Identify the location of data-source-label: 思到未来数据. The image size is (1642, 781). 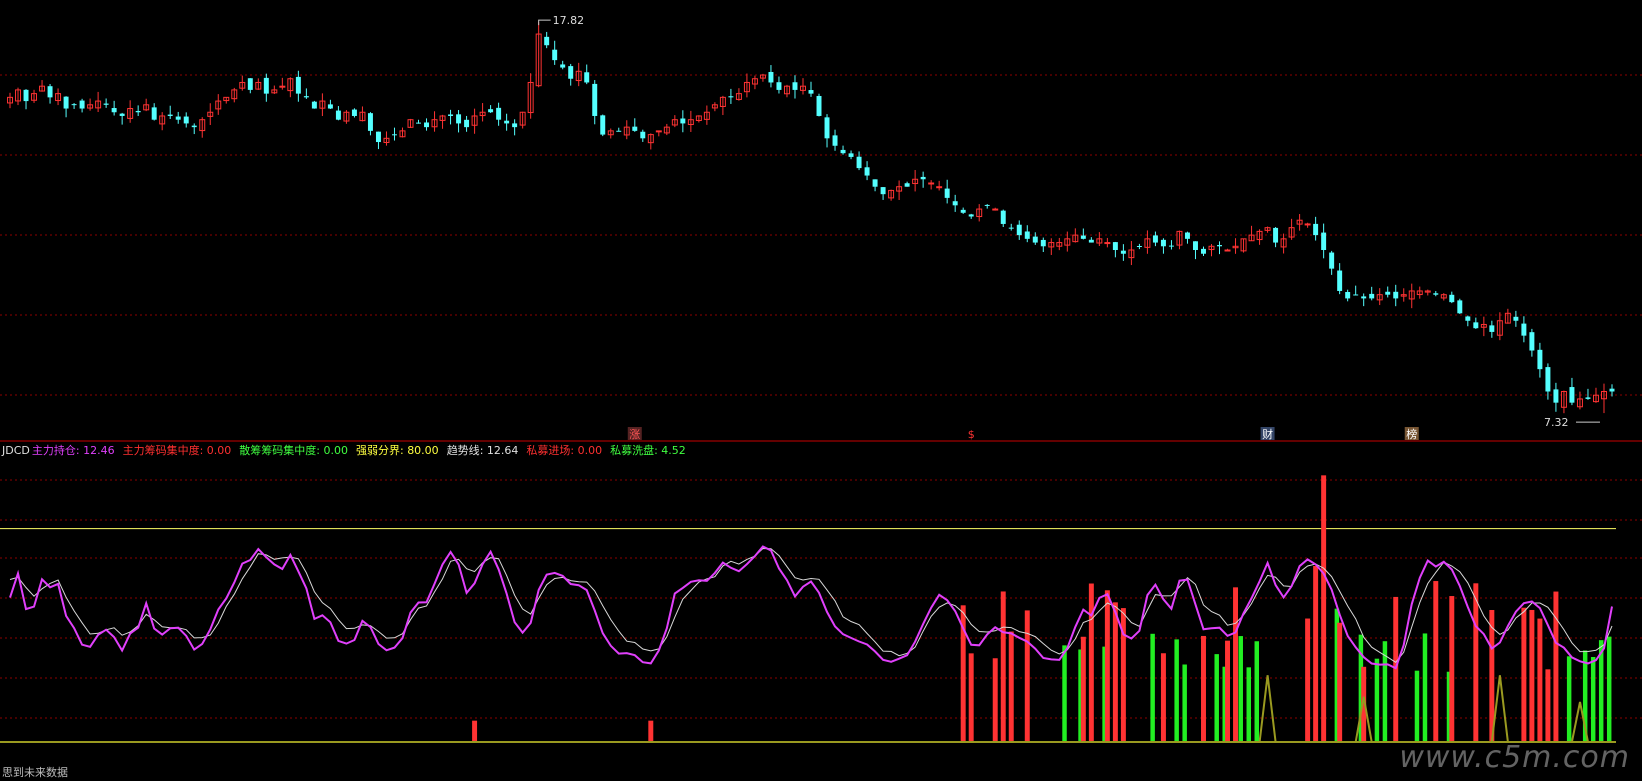
(35, 772).